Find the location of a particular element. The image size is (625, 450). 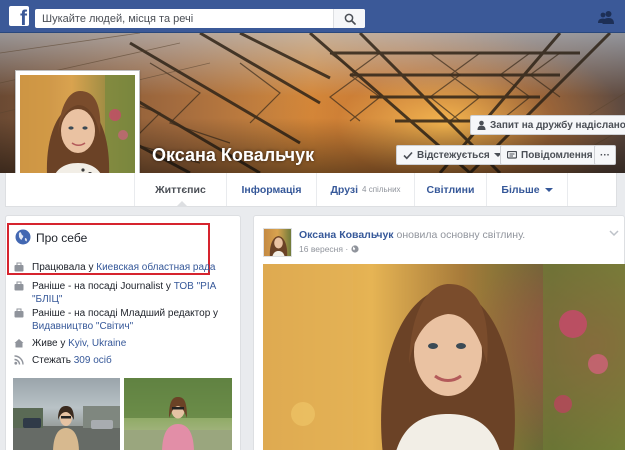

profile-picture-image is located at coordinates (77, 131).